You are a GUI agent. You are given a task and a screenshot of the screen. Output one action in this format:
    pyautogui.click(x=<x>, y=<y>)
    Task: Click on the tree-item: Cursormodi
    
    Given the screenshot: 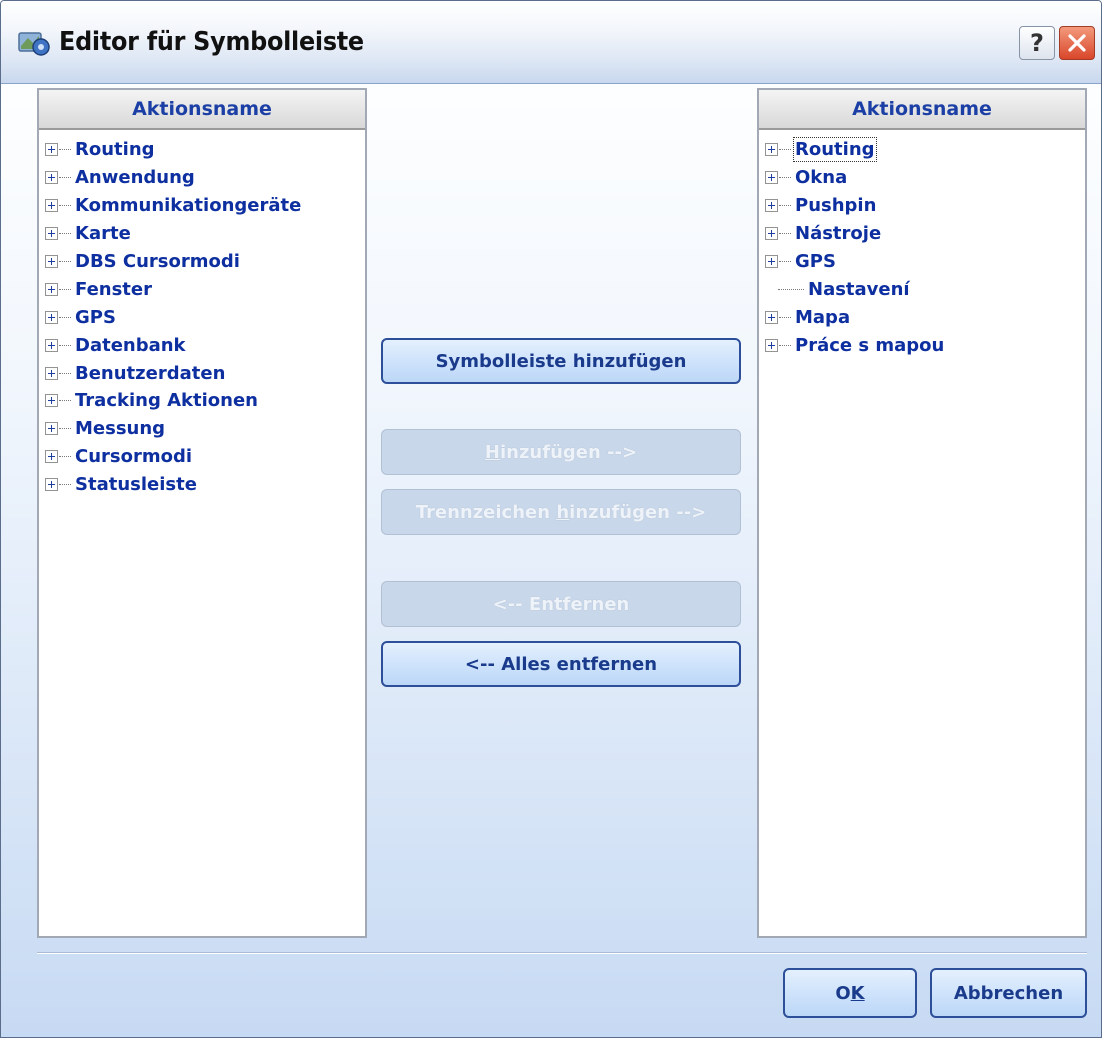 What is the action you would take?
    pyautogui.click(x=202, y=457)
    